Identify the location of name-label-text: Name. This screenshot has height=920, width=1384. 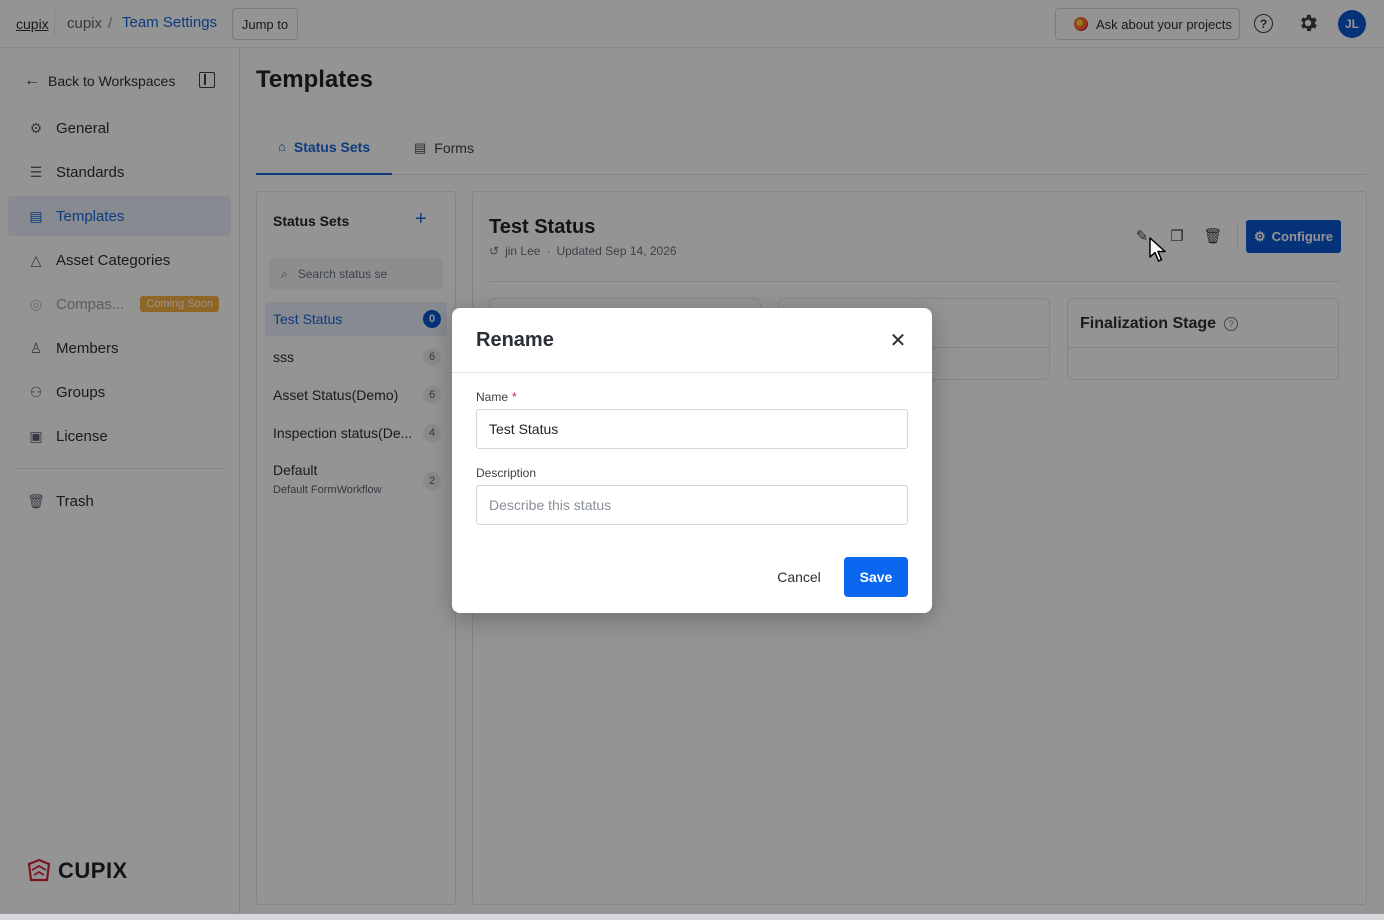
(492, 397).